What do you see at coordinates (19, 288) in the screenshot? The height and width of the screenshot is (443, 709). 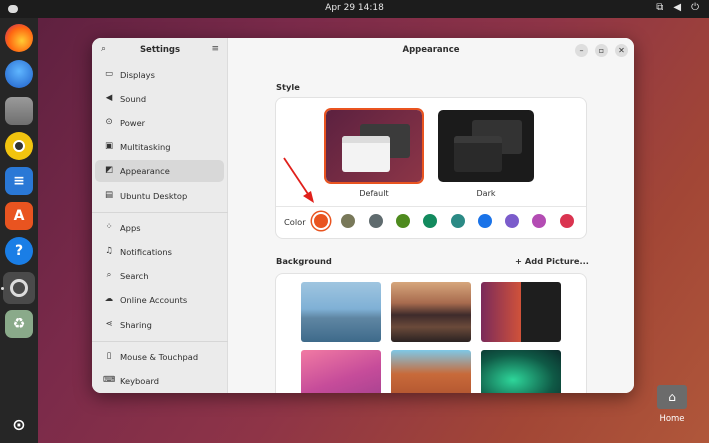 I see `settings-icon` at bounding box center [19, 288].